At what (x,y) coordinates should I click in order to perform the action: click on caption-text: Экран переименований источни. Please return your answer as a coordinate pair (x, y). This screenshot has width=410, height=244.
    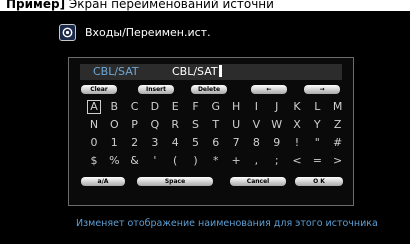
    Looking at the image, I should click on (169, 5).